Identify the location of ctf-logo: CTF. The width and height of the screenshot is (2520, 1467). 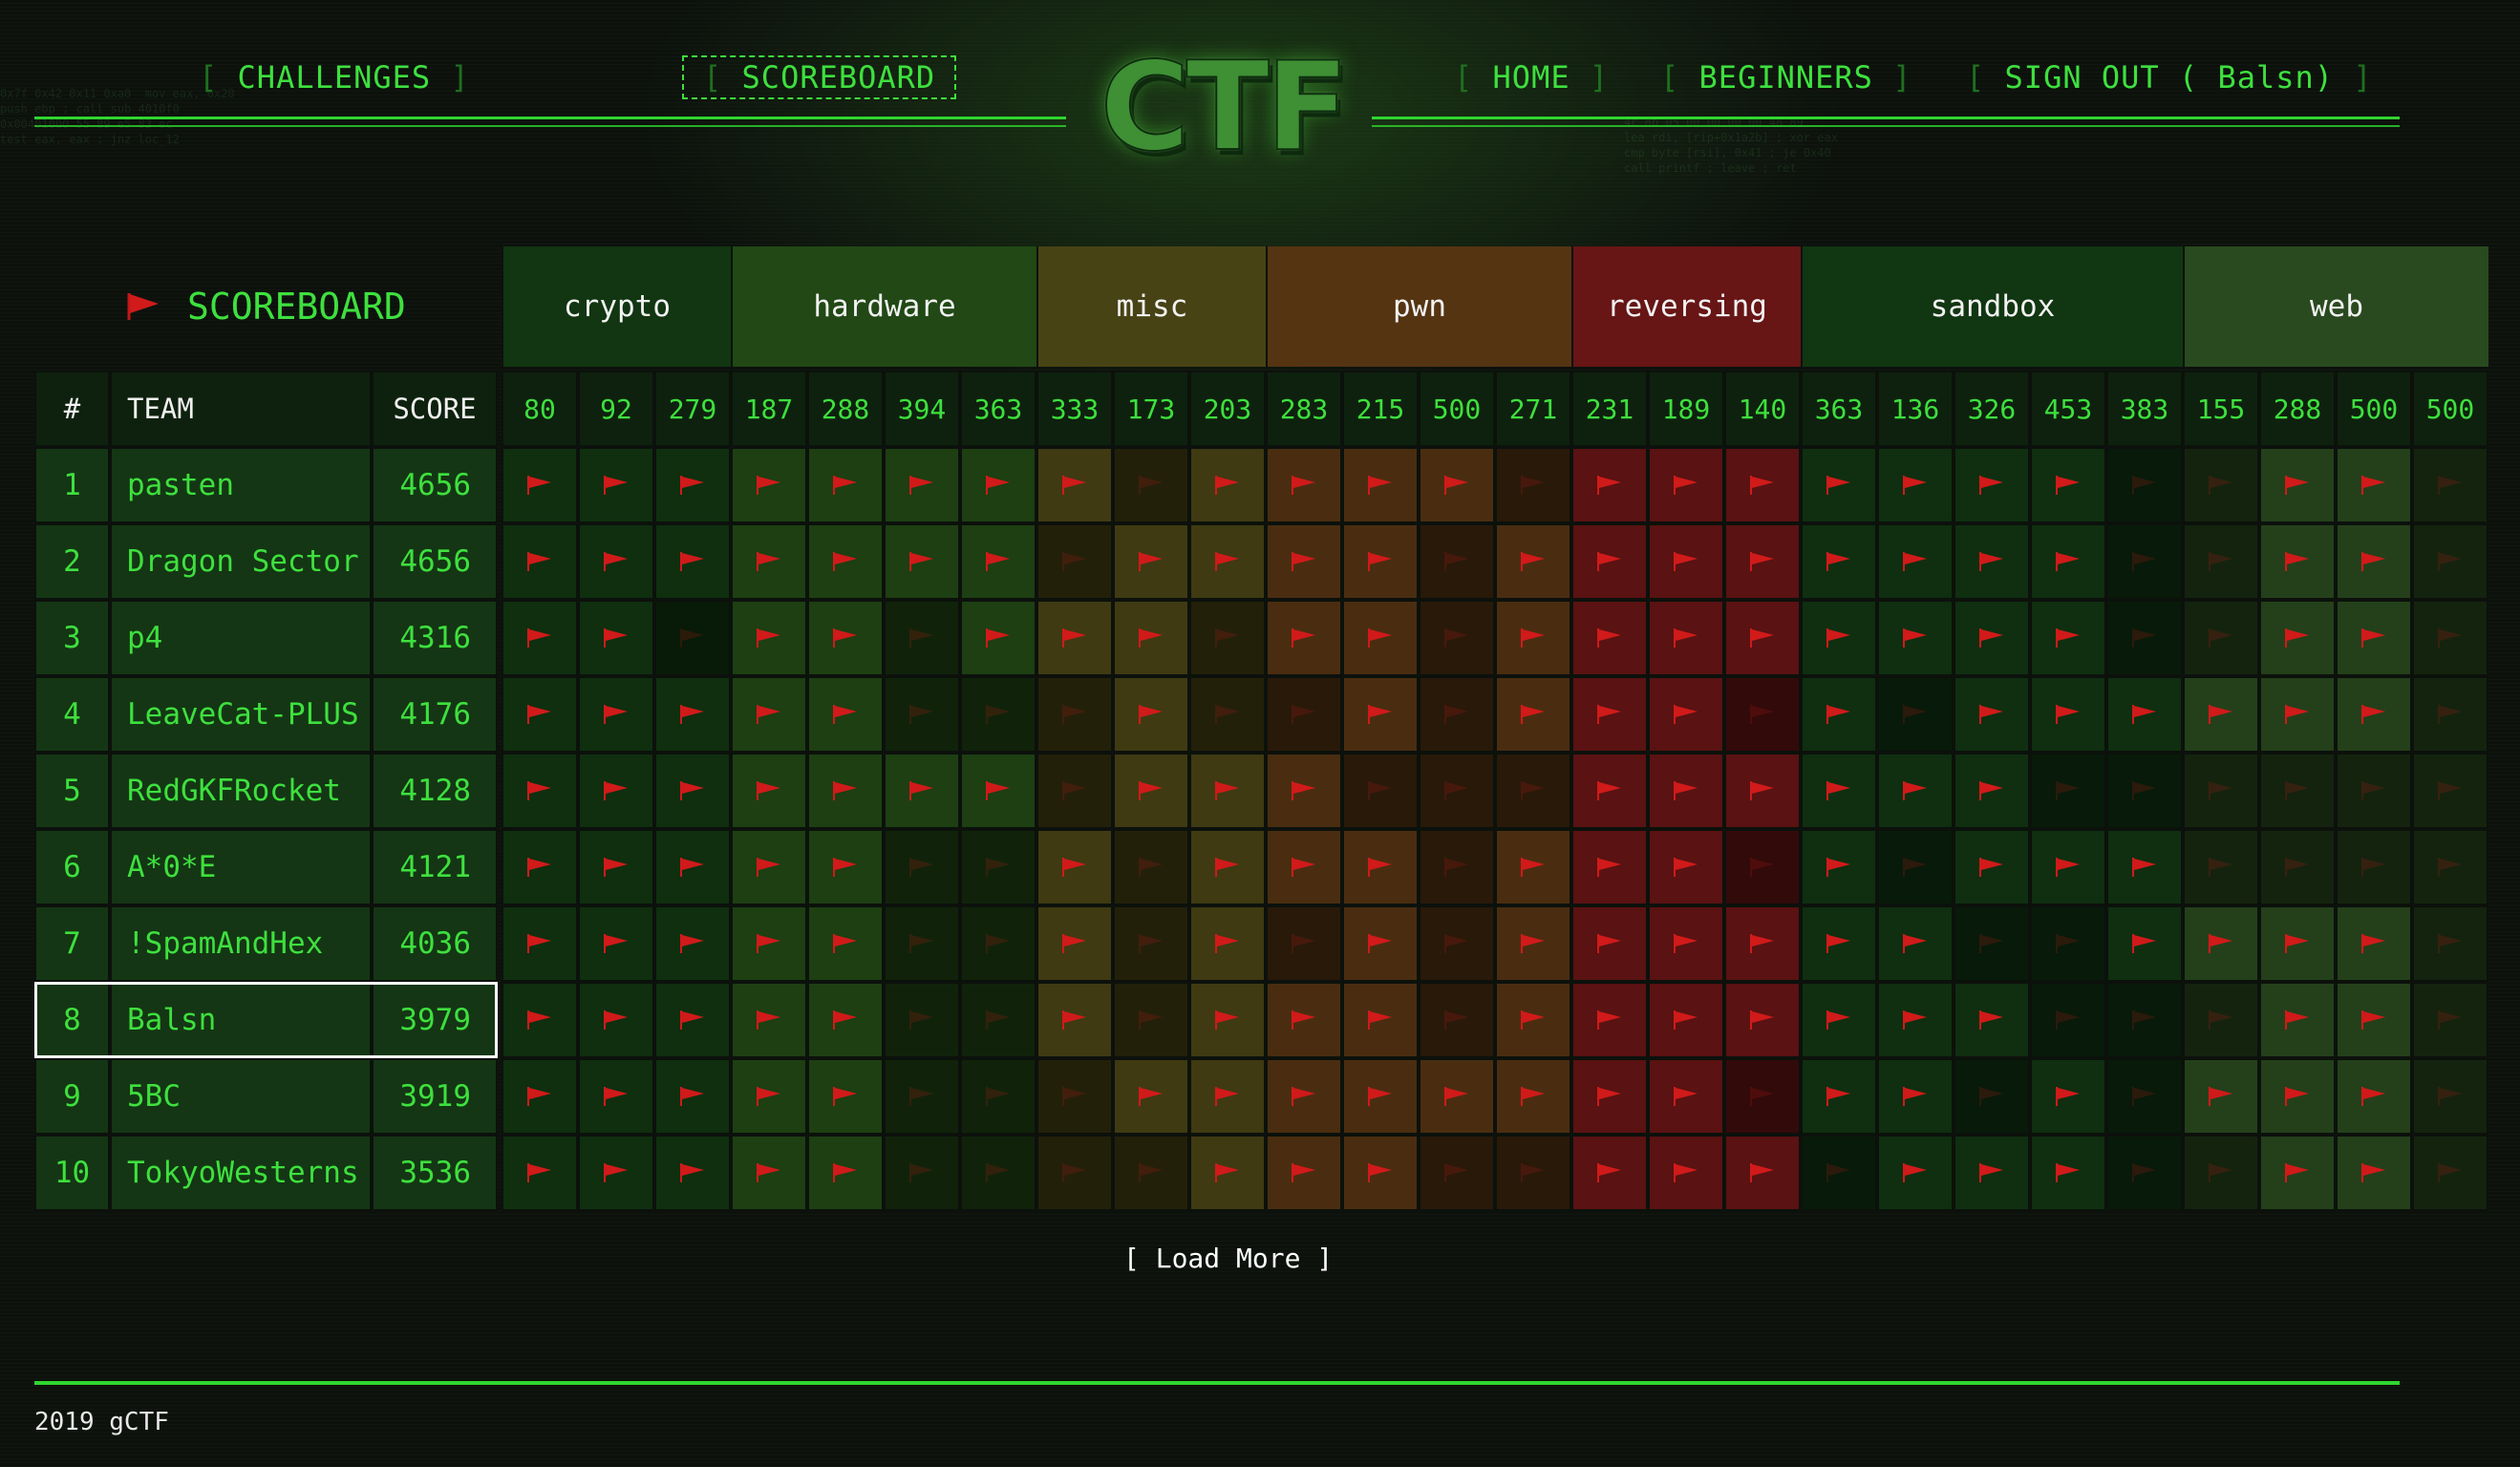
(1223, 108).